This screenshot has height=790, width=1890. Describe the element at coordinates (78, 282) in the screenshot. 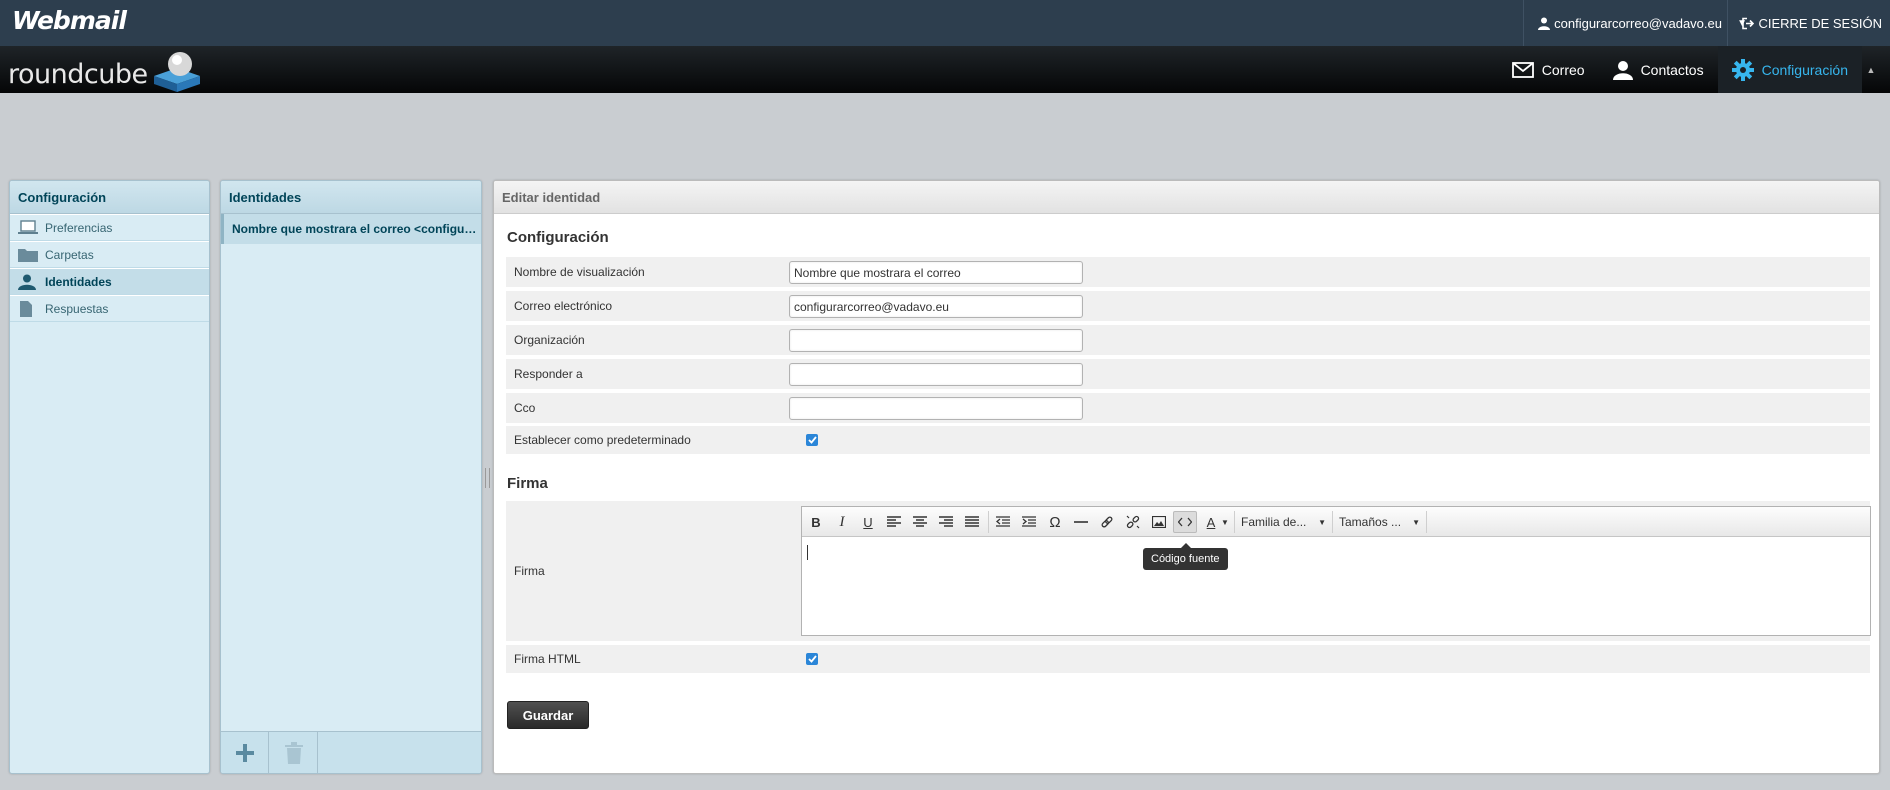

I see `settings-item-label: Identidades` at that location.